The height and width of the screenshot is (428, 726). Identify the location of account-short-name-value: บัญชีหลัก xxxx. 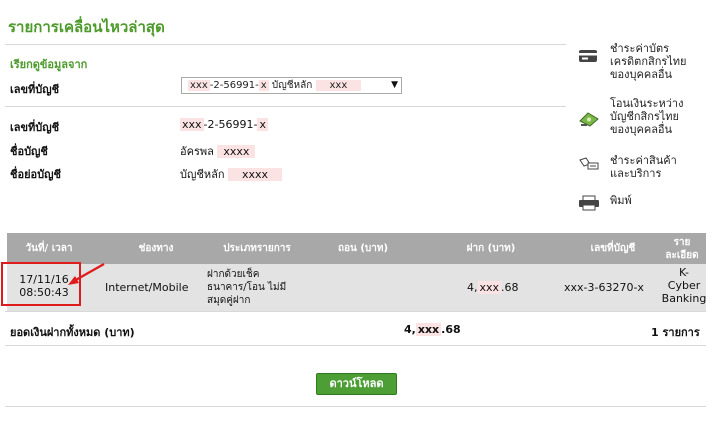
(231, 174).